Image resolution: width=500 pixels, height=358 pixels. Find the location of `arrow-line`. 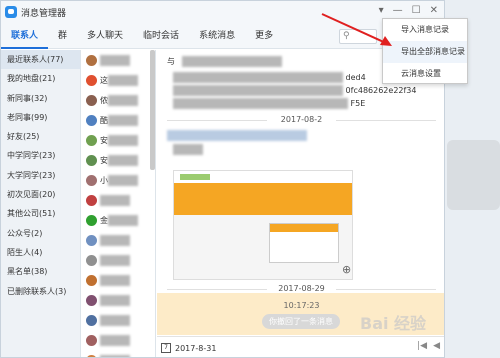

arrow-line is located at coordinates (355, 29).